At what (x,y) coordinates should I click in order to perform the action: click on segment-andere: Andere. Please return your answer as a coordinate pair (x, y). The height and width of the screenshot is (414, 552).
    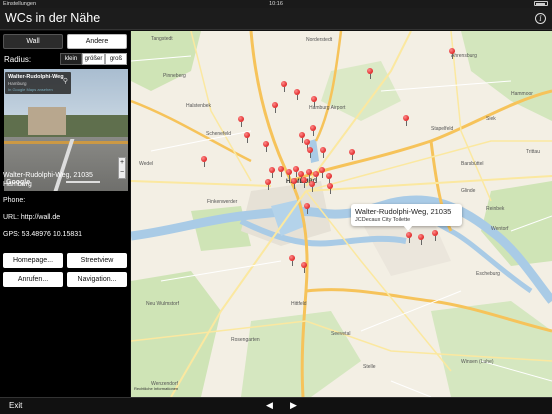
    Looking at the image, I should click on (97, 41).